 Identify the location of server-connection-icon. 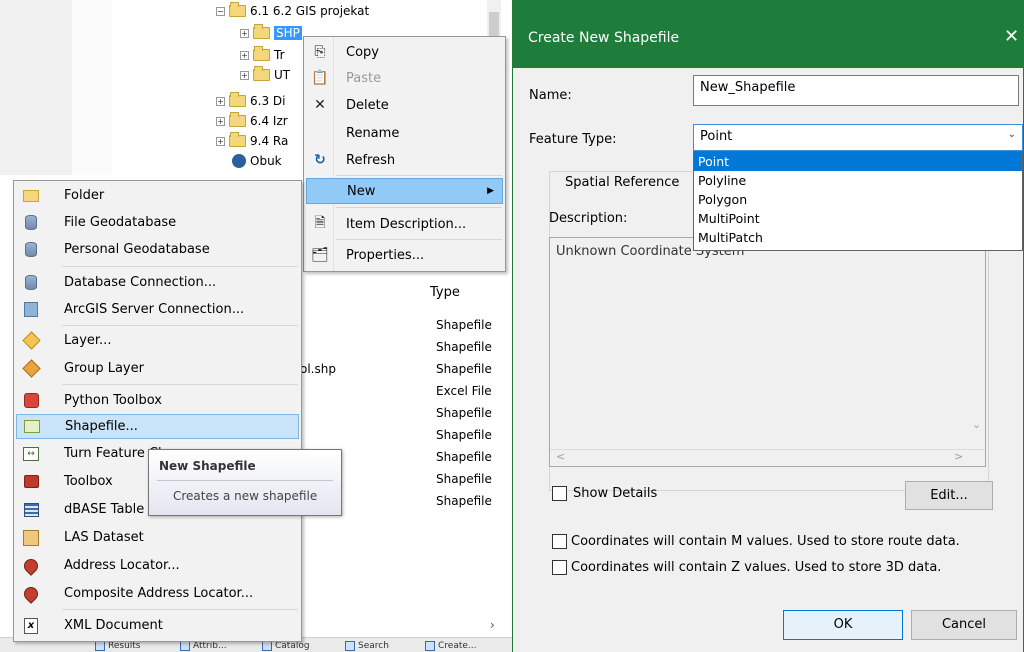
(31, 309).